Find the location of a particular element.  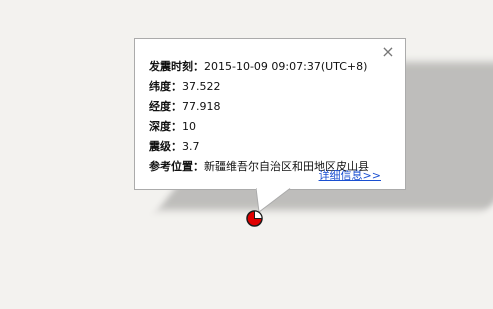

row-longitude: 经度：77.918 is located at coordinates (274, 107).